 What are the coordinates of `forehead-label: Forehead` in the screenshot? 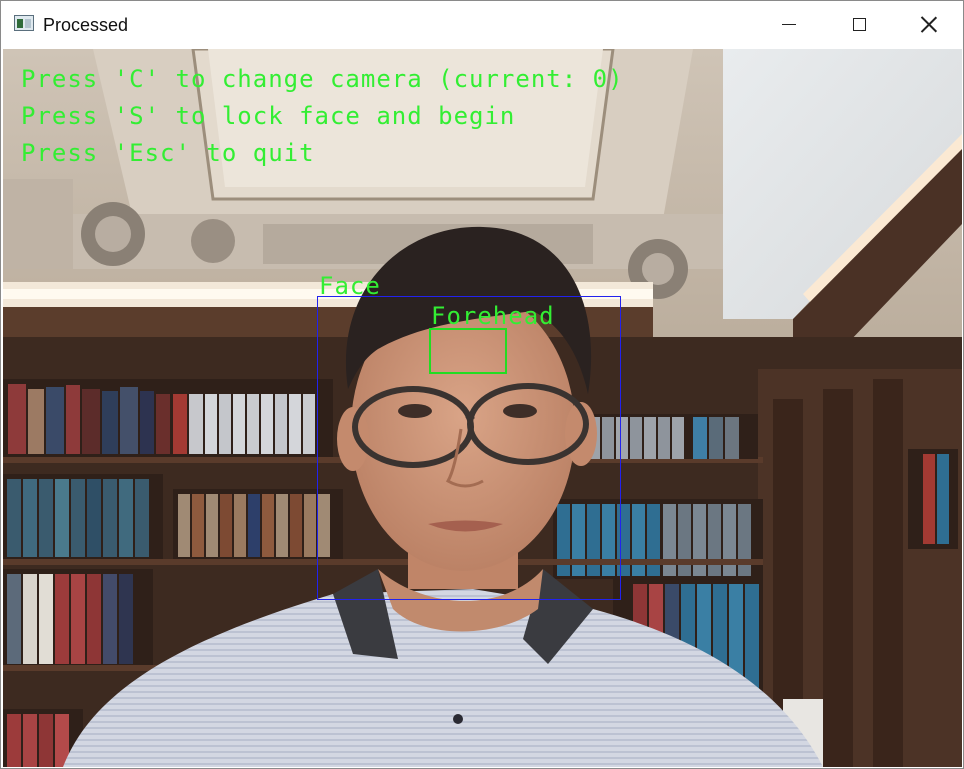 It's located at (493, 316).